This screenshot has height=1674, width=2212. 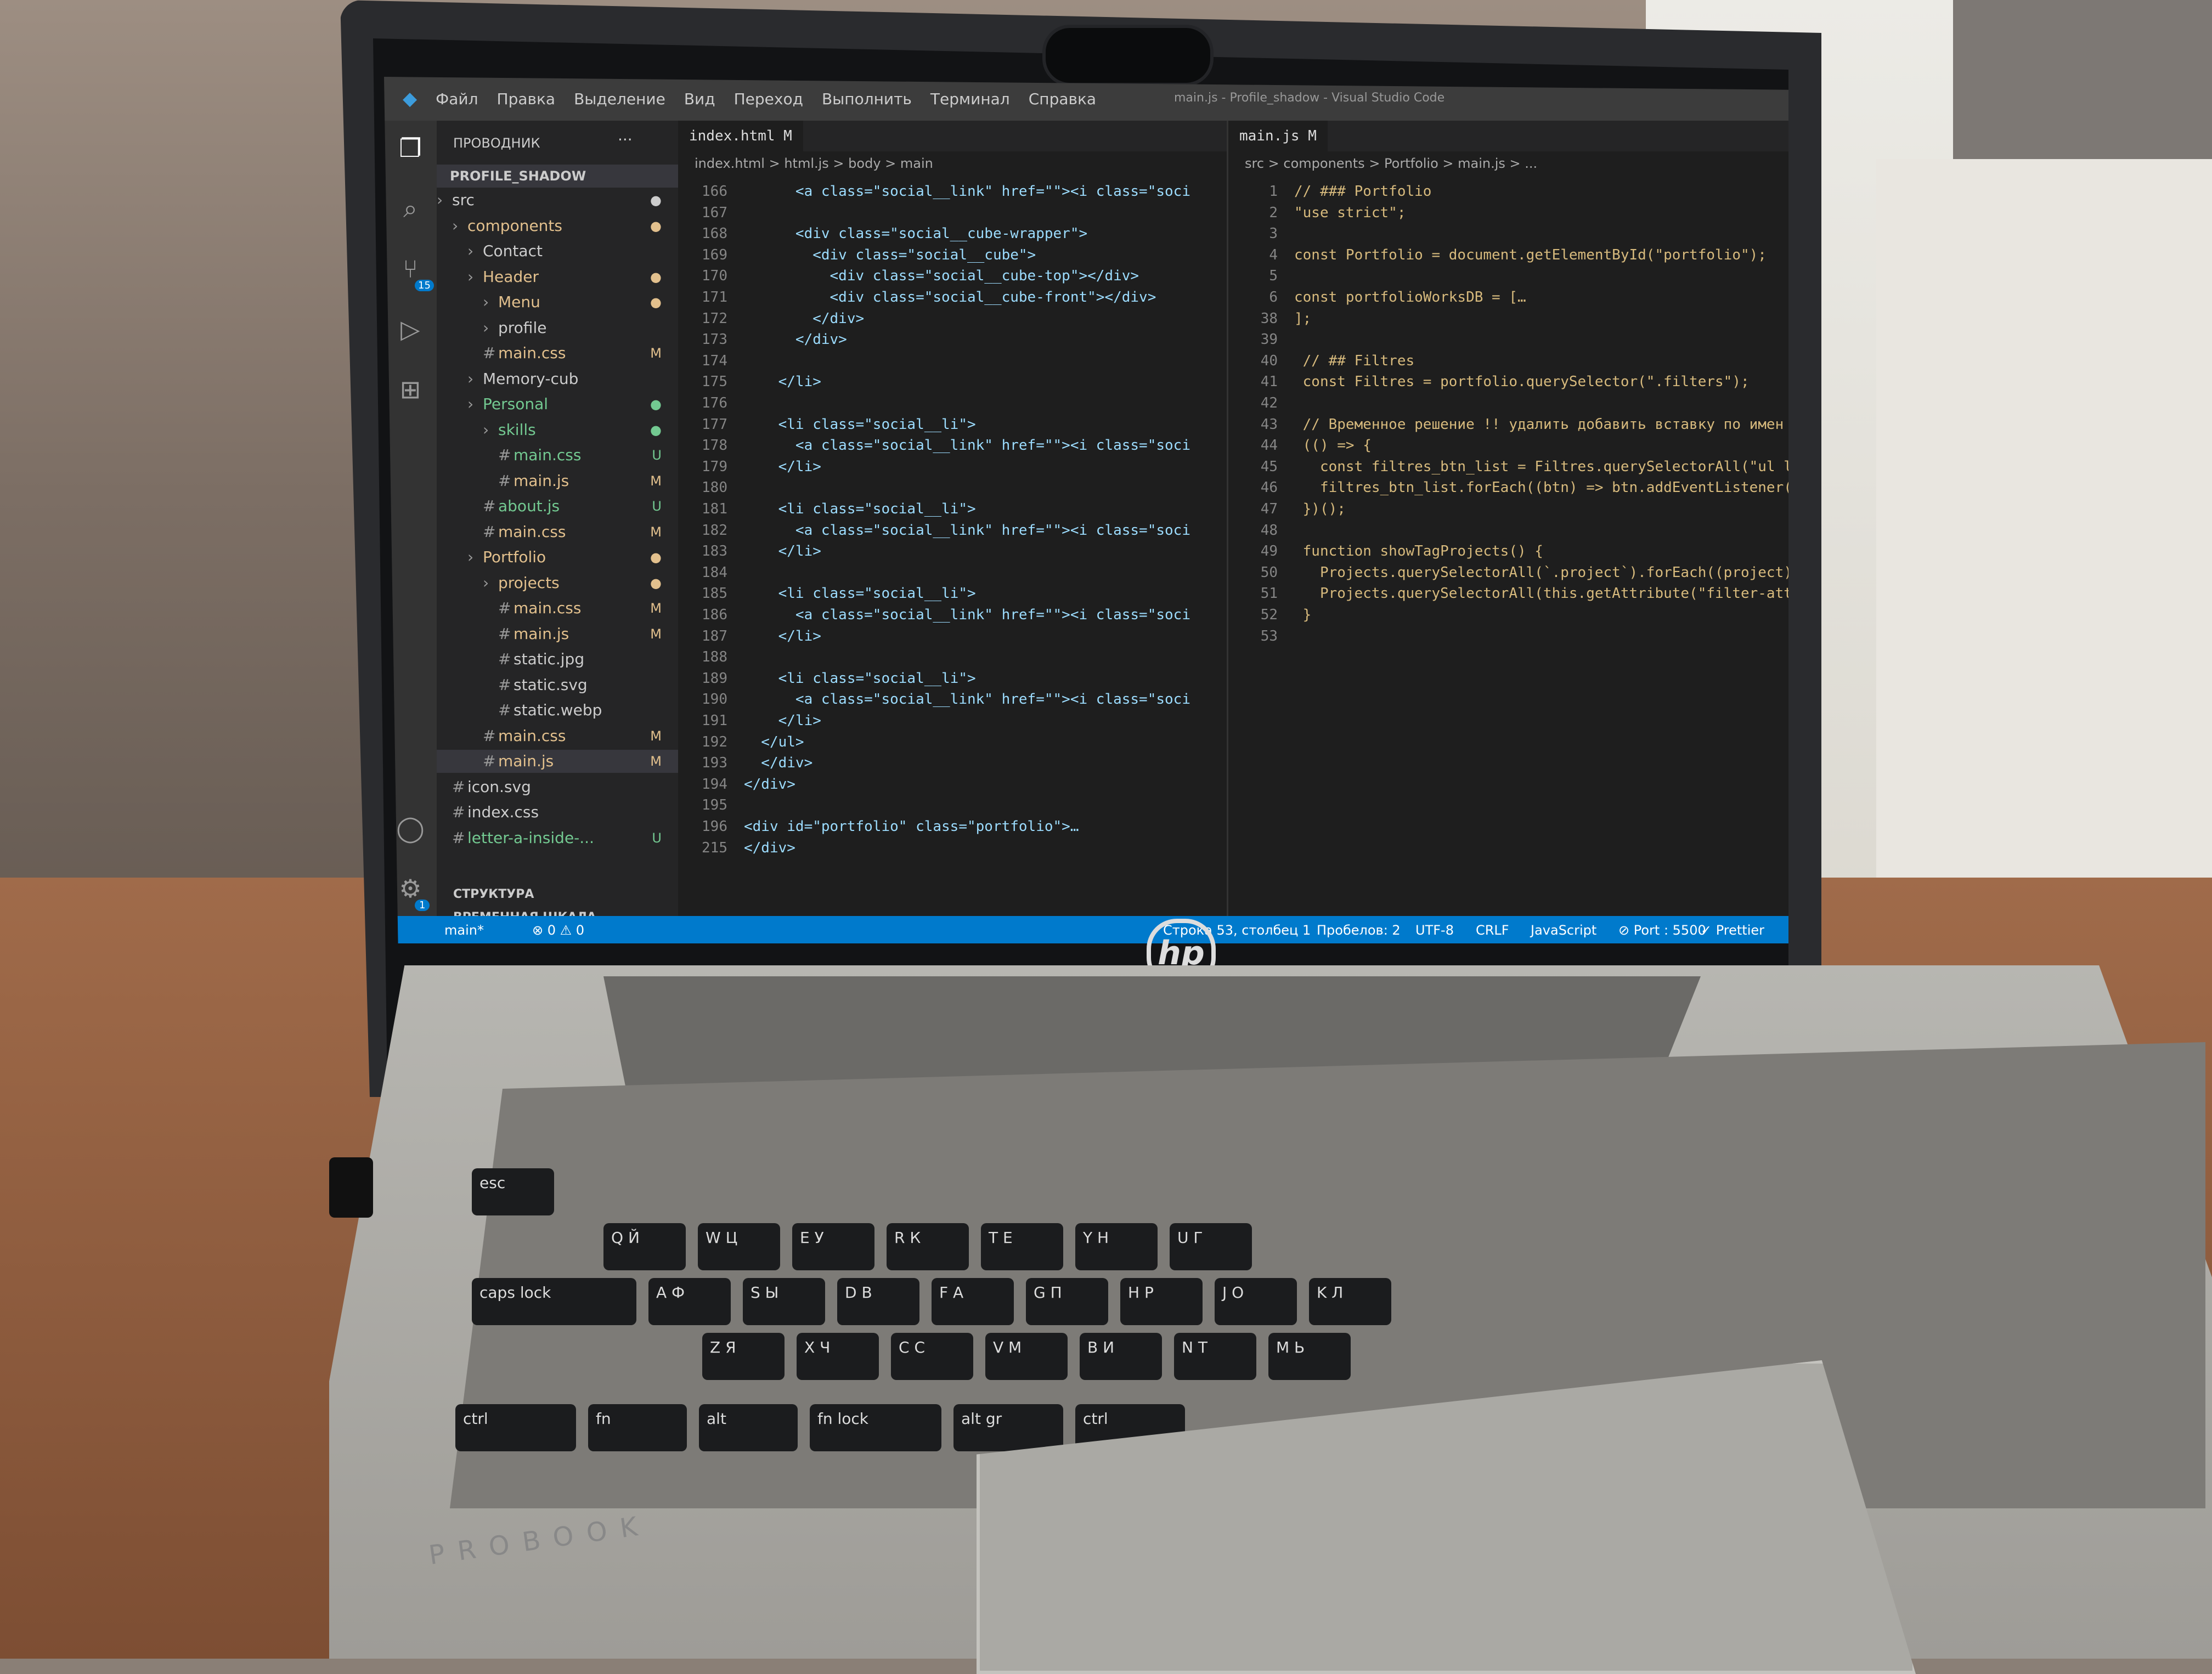 What do you see at coordinates (970, 99) in the screenshot?
I see `menu-terminal: Терминал` at bounding box center [970, 99].